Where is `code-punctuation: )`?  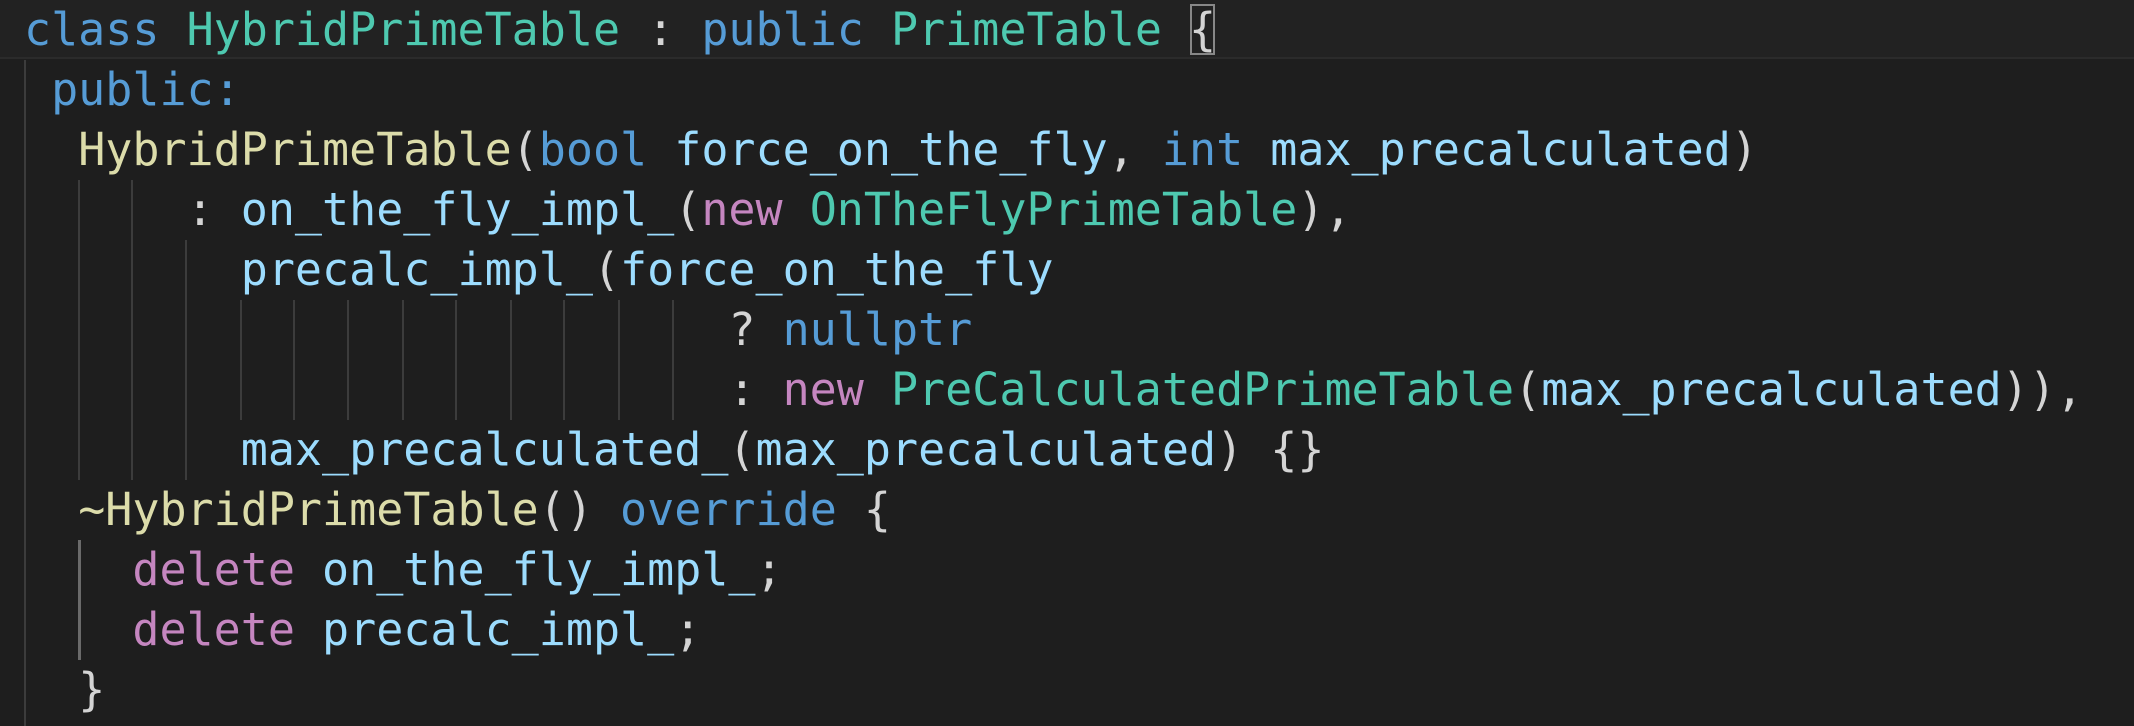
code-punctuation: ) is located at coordinates (1744, 149).